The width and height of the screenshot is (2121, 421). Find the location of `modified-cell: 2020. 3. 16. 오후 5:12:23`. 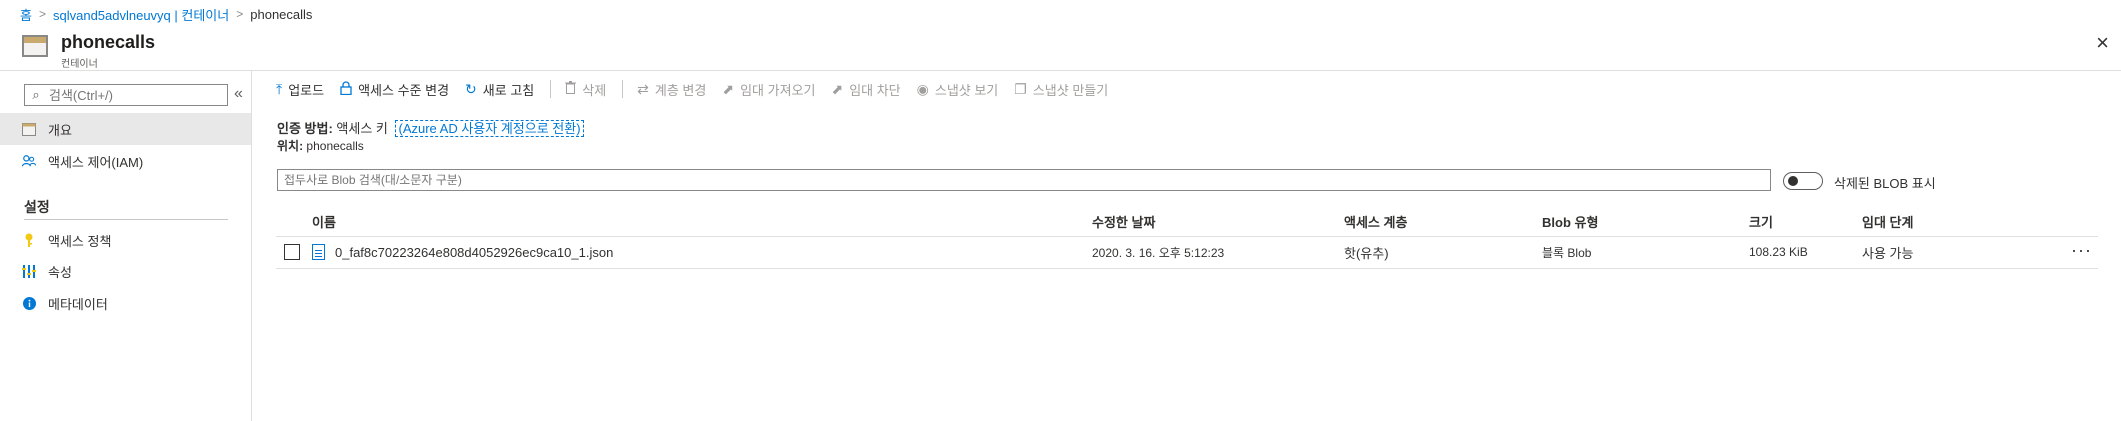

modified-cell: 2020. 3. 16. 오후 5:12:23 is located at coordinates (1158, 252).